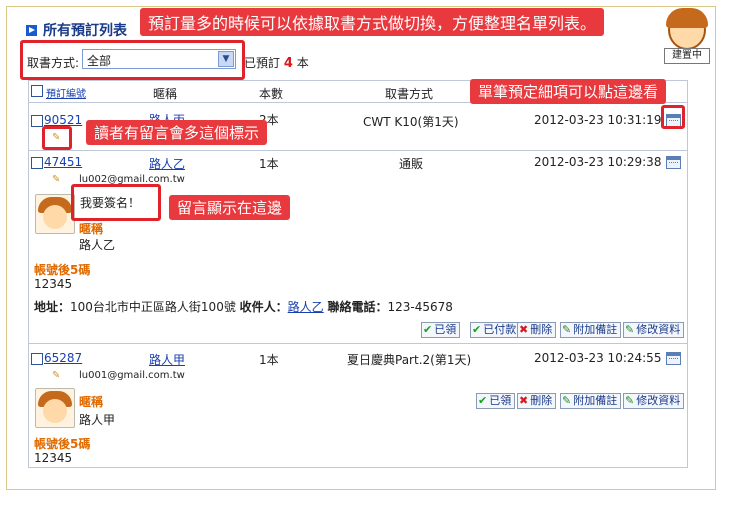 Image resolution: width=731 pixels, height=527 pixels. Describe the element at coordinates (271, 94) in the screenshot. I see `header-qty: 本數` at that location.